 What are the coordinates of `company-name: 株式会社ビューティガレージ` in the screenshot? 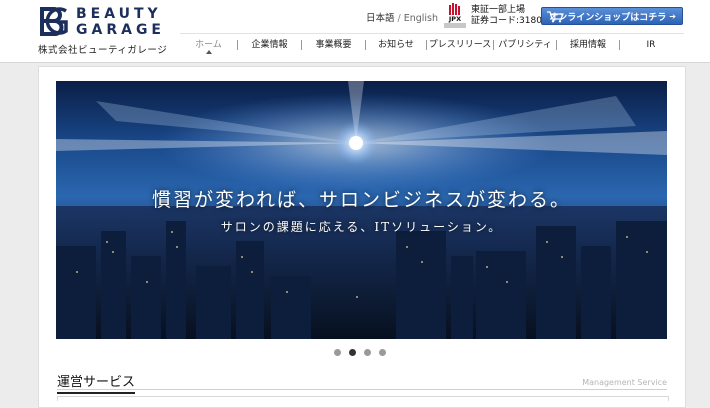 It's located at (103, 50).